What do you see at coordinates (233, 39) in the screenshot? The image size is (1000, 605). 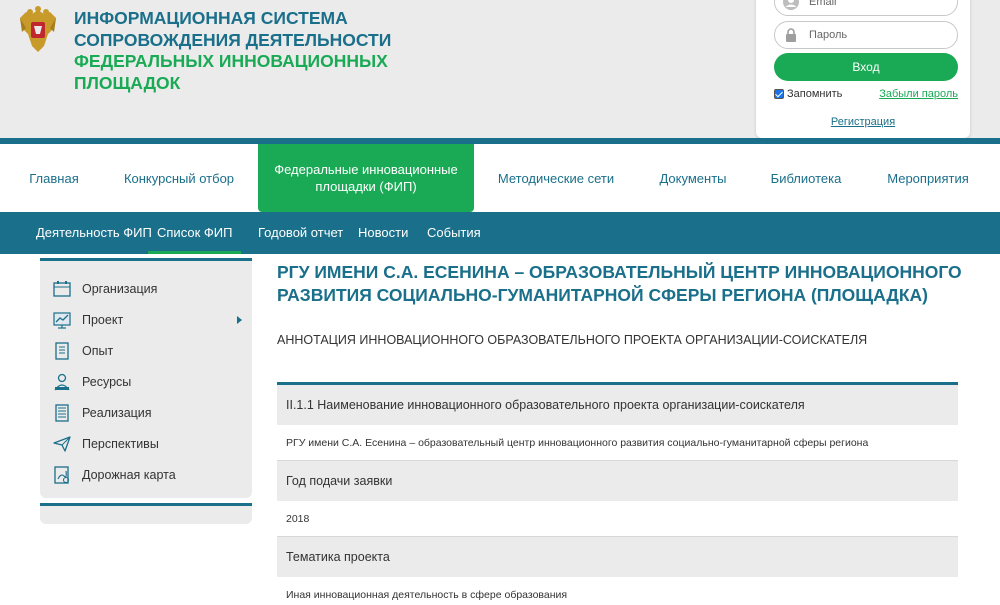 I see `title-line: сопровождения деятельности` at bounding box center [233, 39].